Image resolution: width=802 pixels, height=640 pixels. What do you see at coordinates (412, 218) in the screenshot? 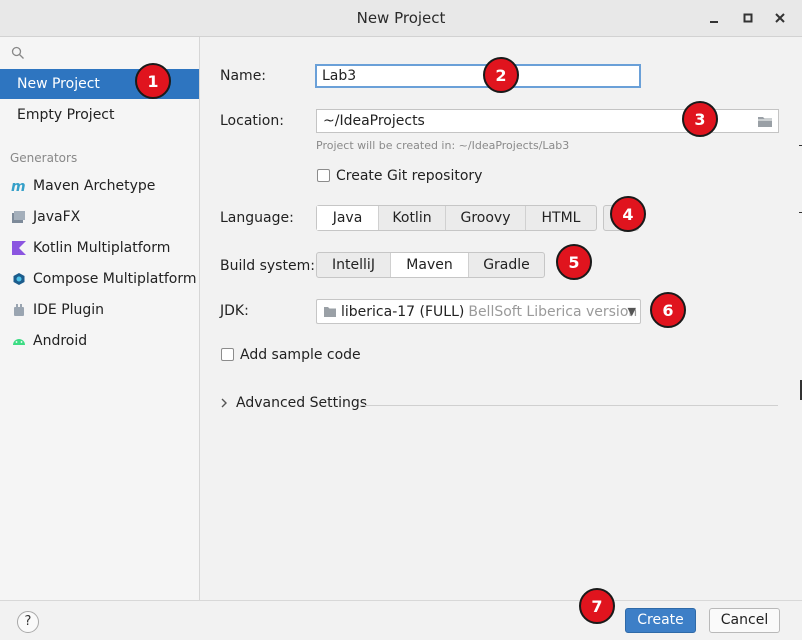
I see `language-option-kotlin: Kotlin` at bounding box center [412, 218].